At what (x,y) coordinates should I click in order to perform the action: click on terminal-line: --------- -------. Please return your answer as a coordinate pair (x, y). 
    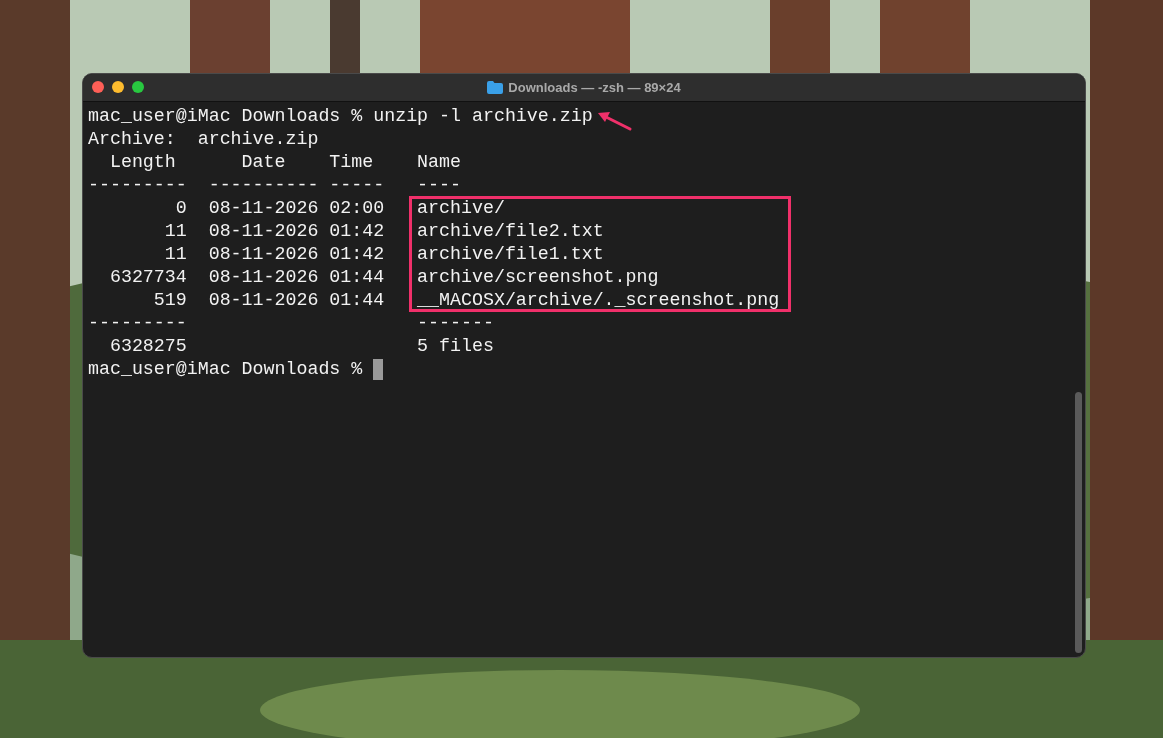
    Looking at the image, I should click on (291, 323).